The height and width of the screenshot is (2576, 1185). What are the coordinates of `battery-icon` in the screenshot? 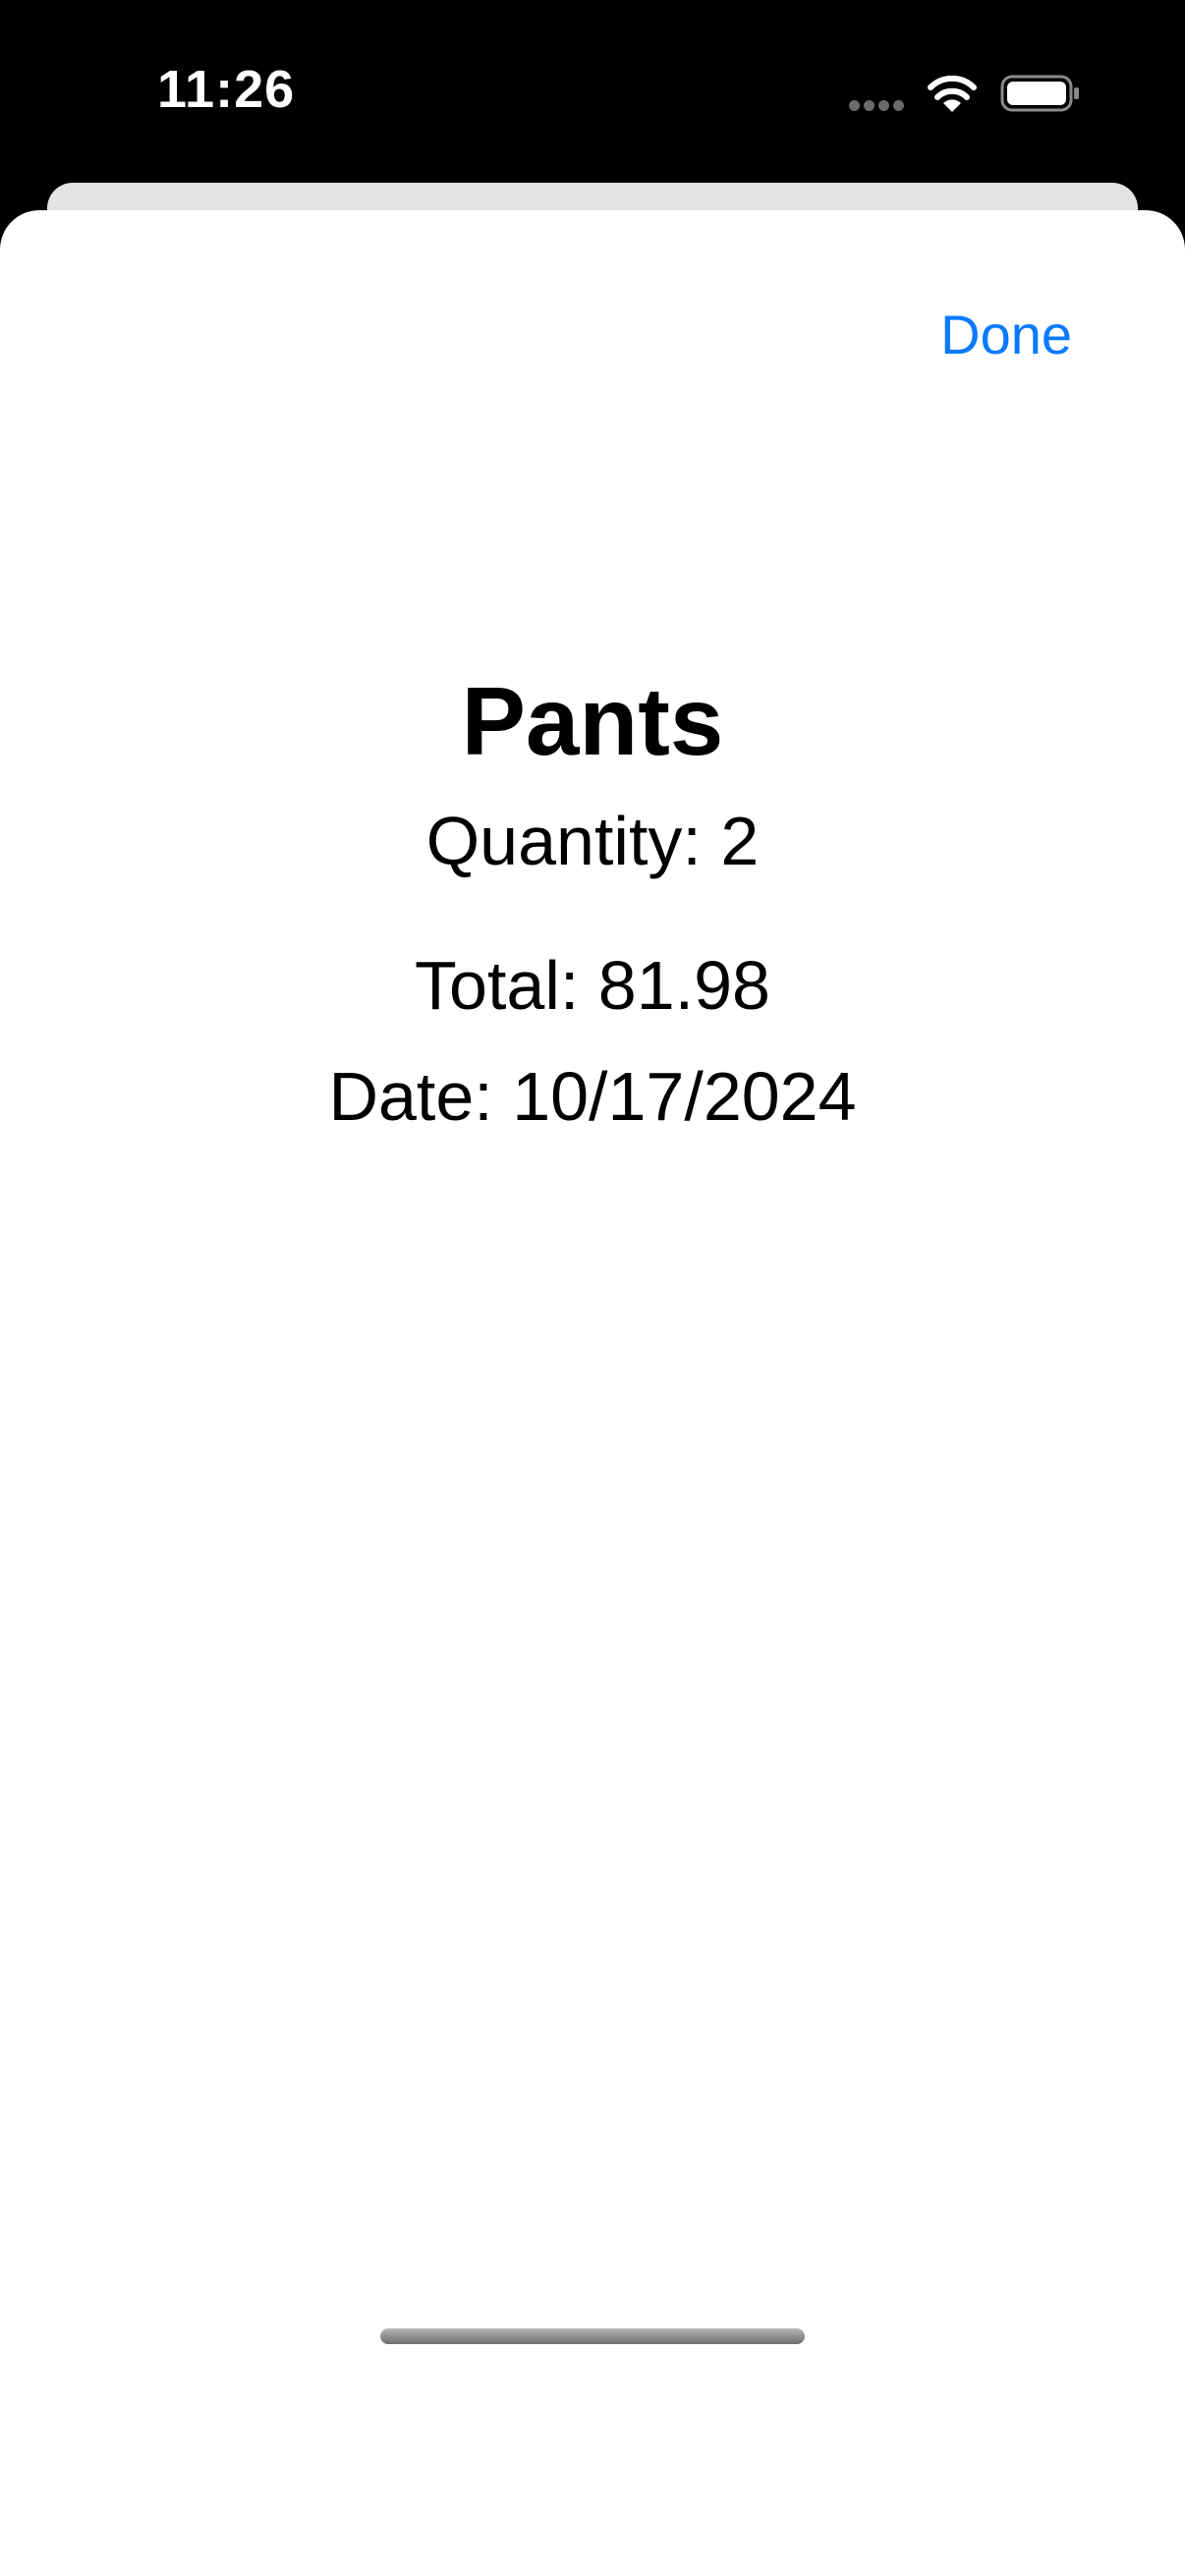 It's located at (1040, 93).